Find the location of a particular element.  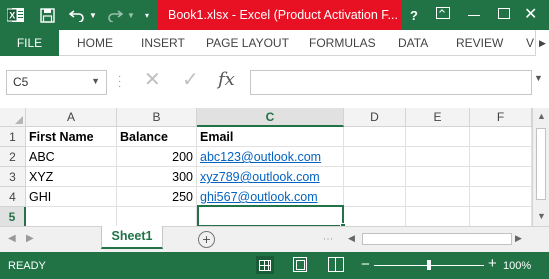

tab-file: FILE is located at coordinates (29, 43).